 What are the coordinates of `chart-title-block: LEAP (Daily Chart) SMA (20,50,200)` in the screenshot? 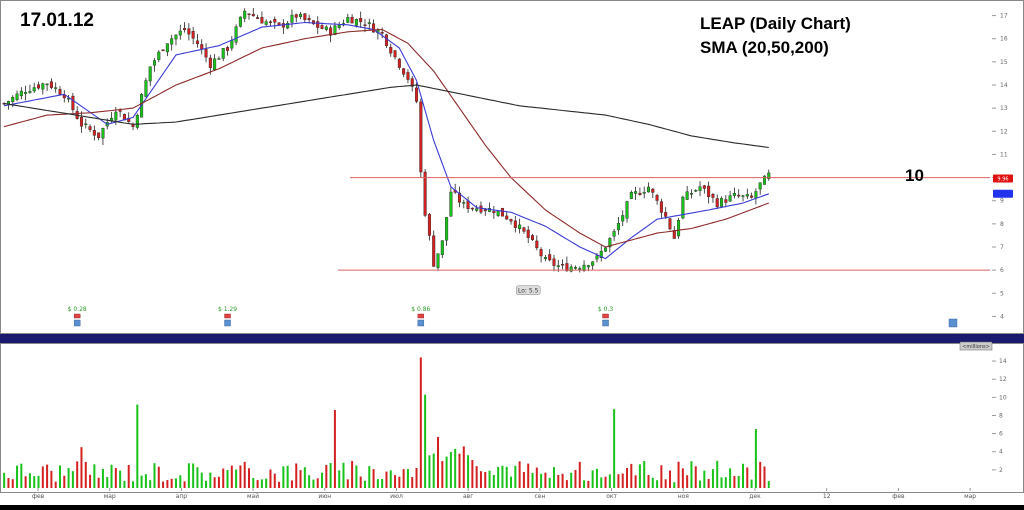 It's located at (775, 36).